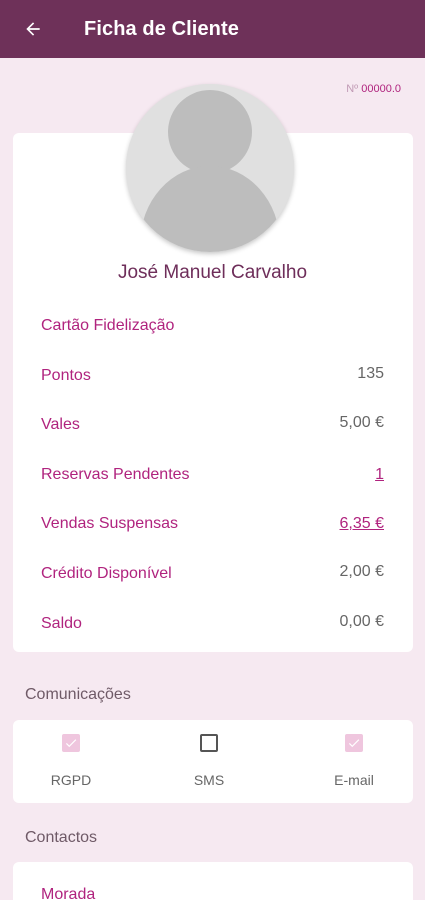  Describe the element at coordinates (107, 326) in the screenshot. I see `loyalty-card-link: Cartão Fidelização` at that location.